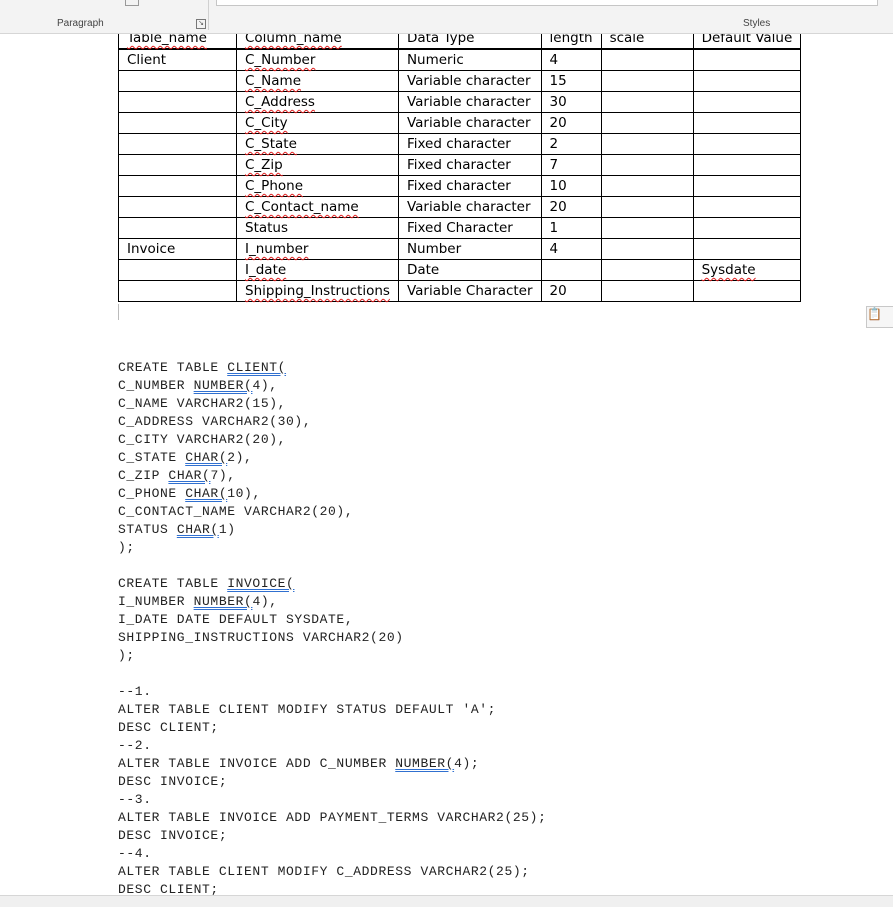  What do you see at coordinates (317, 81) in the screenshot?
I see `table-cell: C_Name` at bounding box center [317, 81].